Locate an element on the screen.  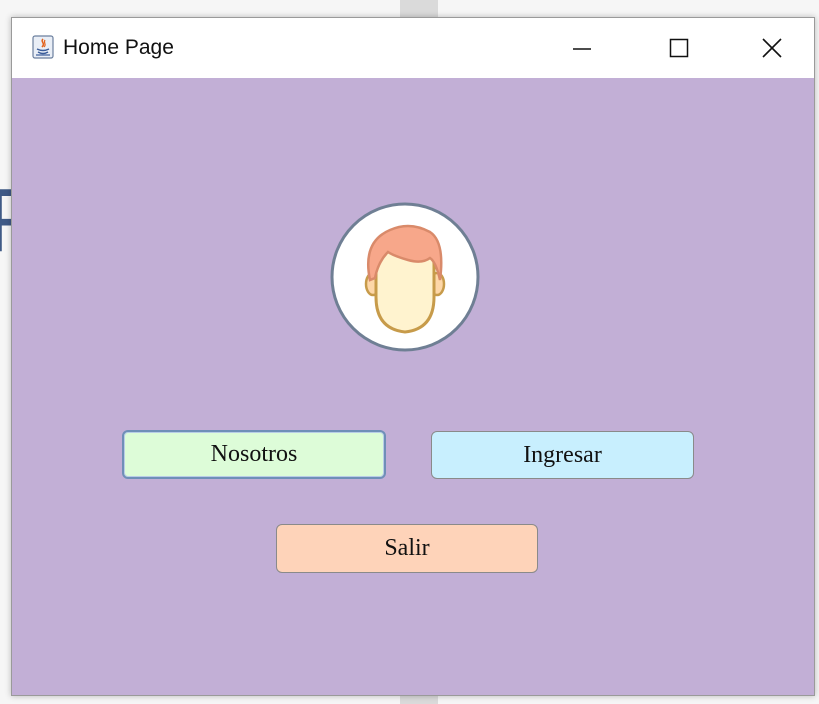
minimize-icon is located at coordinates (582, 49).